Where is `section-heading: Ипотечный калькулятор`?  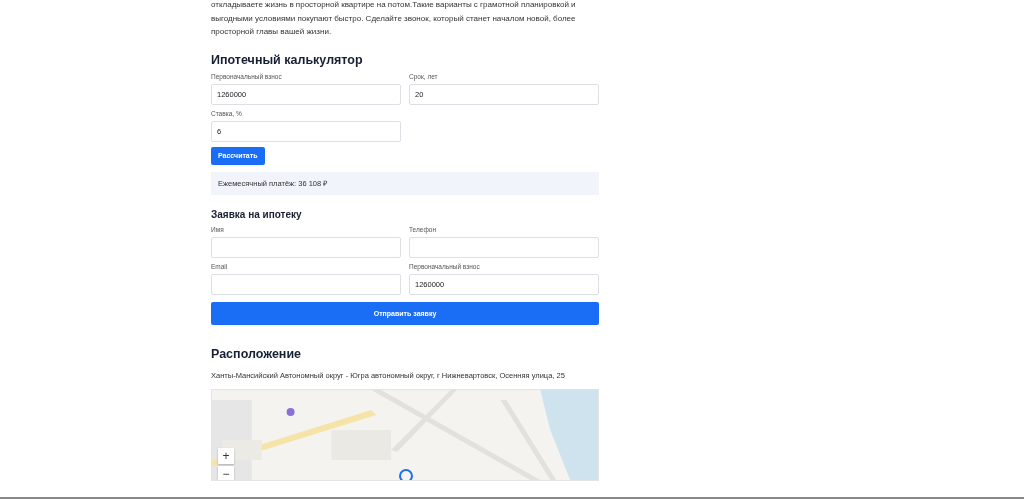
section-heading: Ипотечный калькулятор is located at coordinates (287, 59).